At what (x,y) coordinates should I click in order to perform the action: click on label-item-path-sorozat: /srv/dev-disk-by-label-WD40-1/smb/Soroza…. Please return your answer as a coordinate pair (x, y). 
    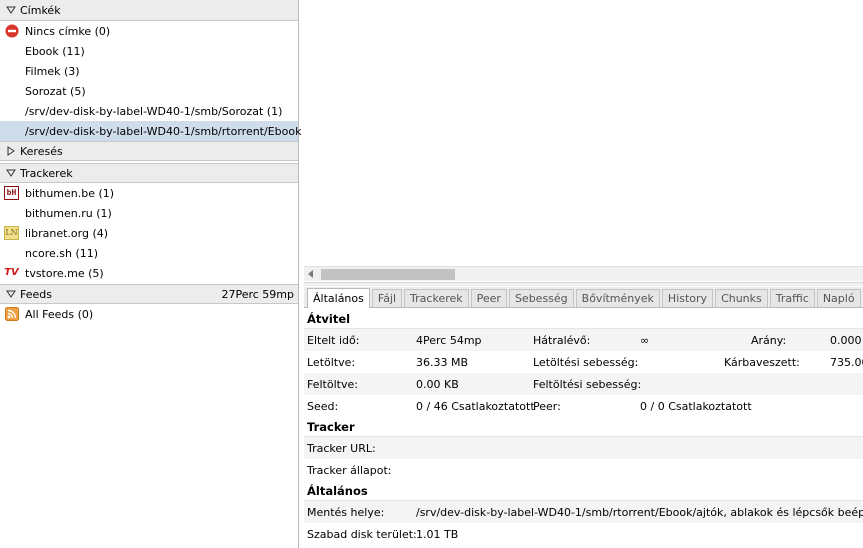
    Looking at the image, I should click on (149, 111).